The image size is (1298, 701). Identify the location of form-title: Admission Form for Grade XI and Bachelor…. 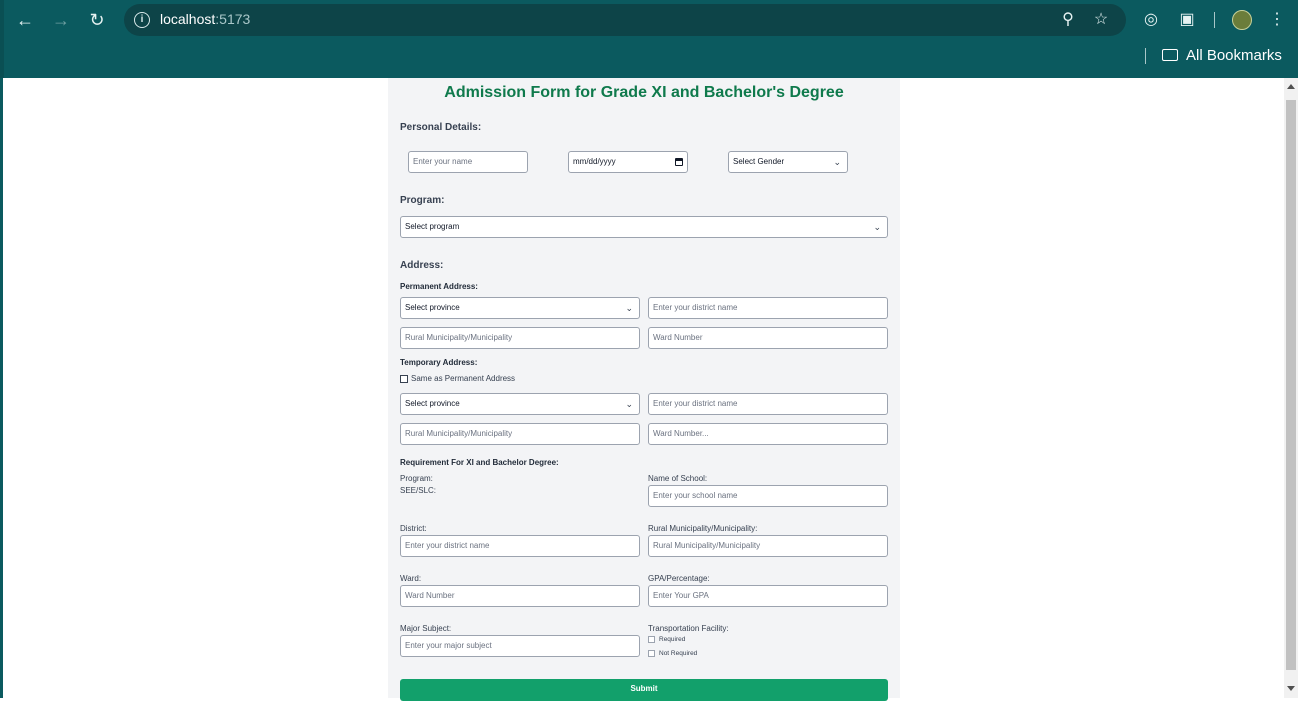
(644, 92).